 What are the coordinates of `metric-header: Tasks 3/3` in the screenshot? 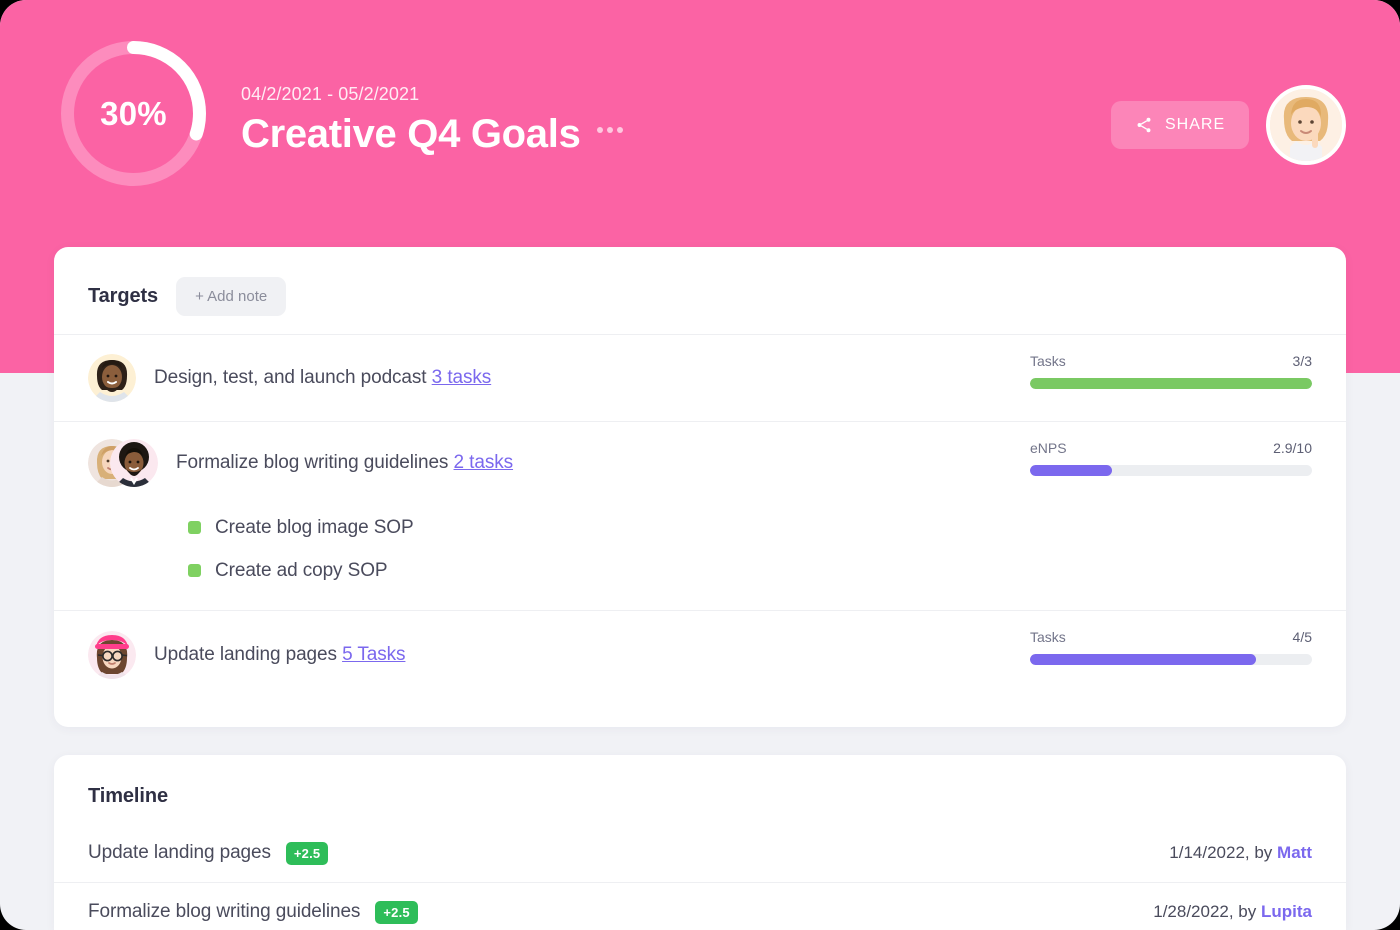 It's located at (1171, 361).